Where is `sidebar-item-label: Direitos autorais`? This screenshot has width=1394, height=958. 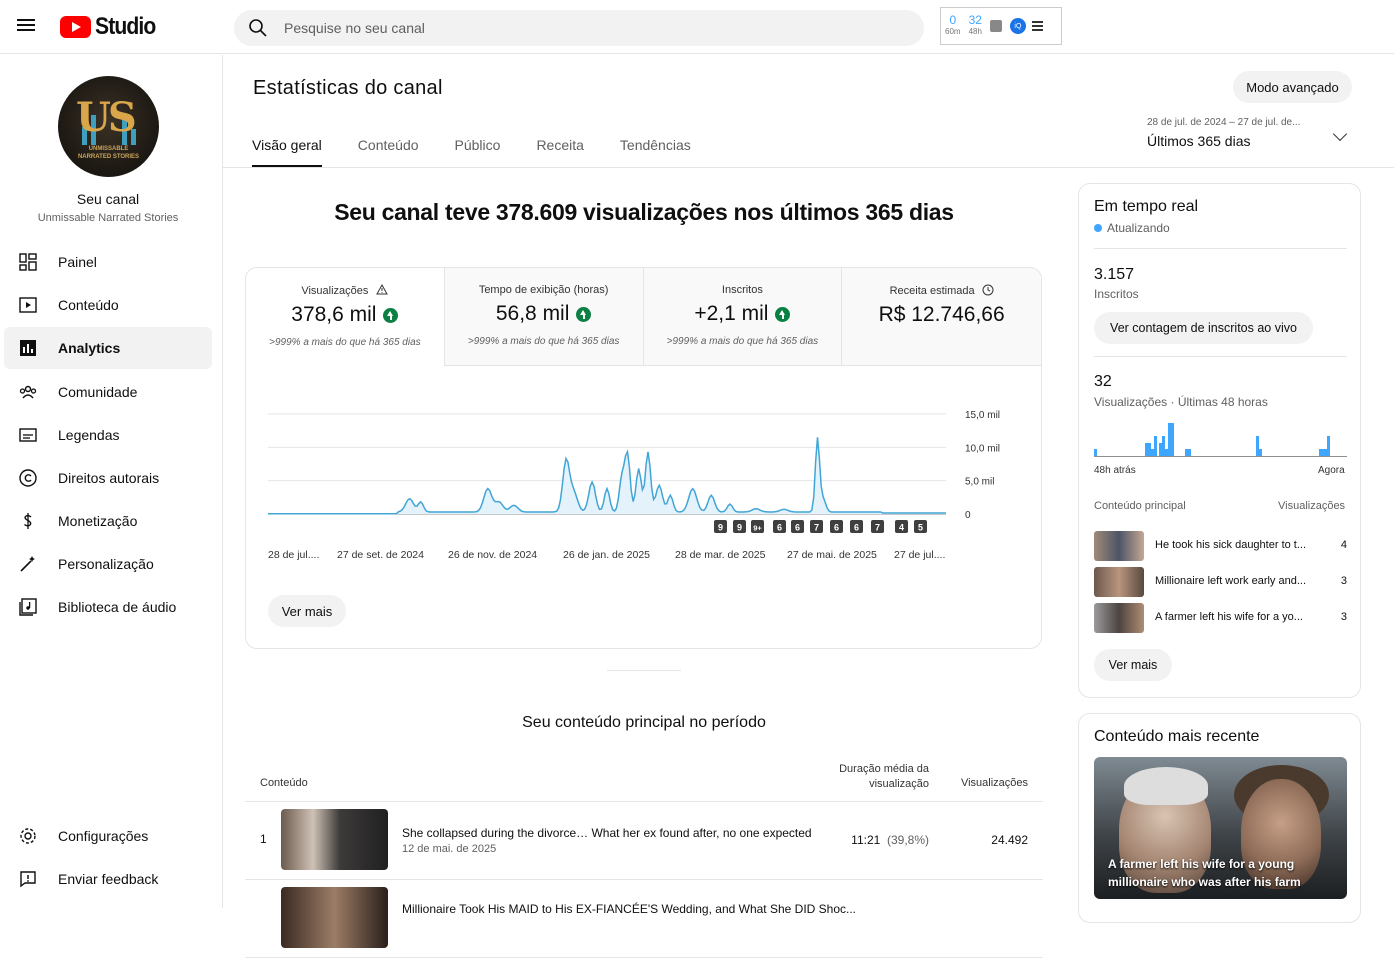 sidebar-item-label: Direitos autorais is located at coordinates (109, 478).